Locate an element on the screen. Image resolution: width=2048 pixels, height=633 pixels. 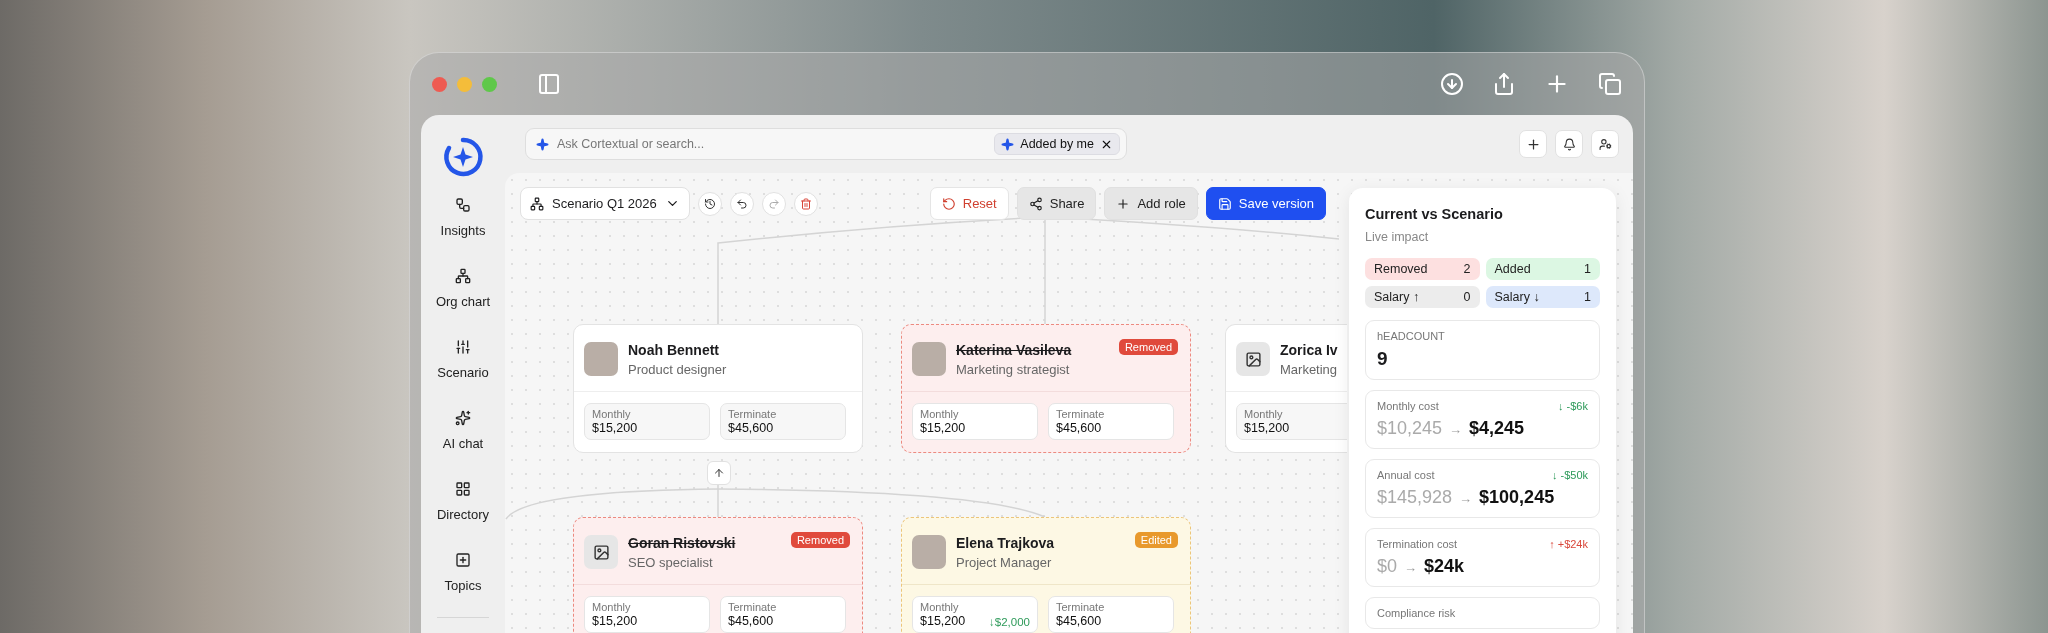
history-button is located at coordinates (709, 203).